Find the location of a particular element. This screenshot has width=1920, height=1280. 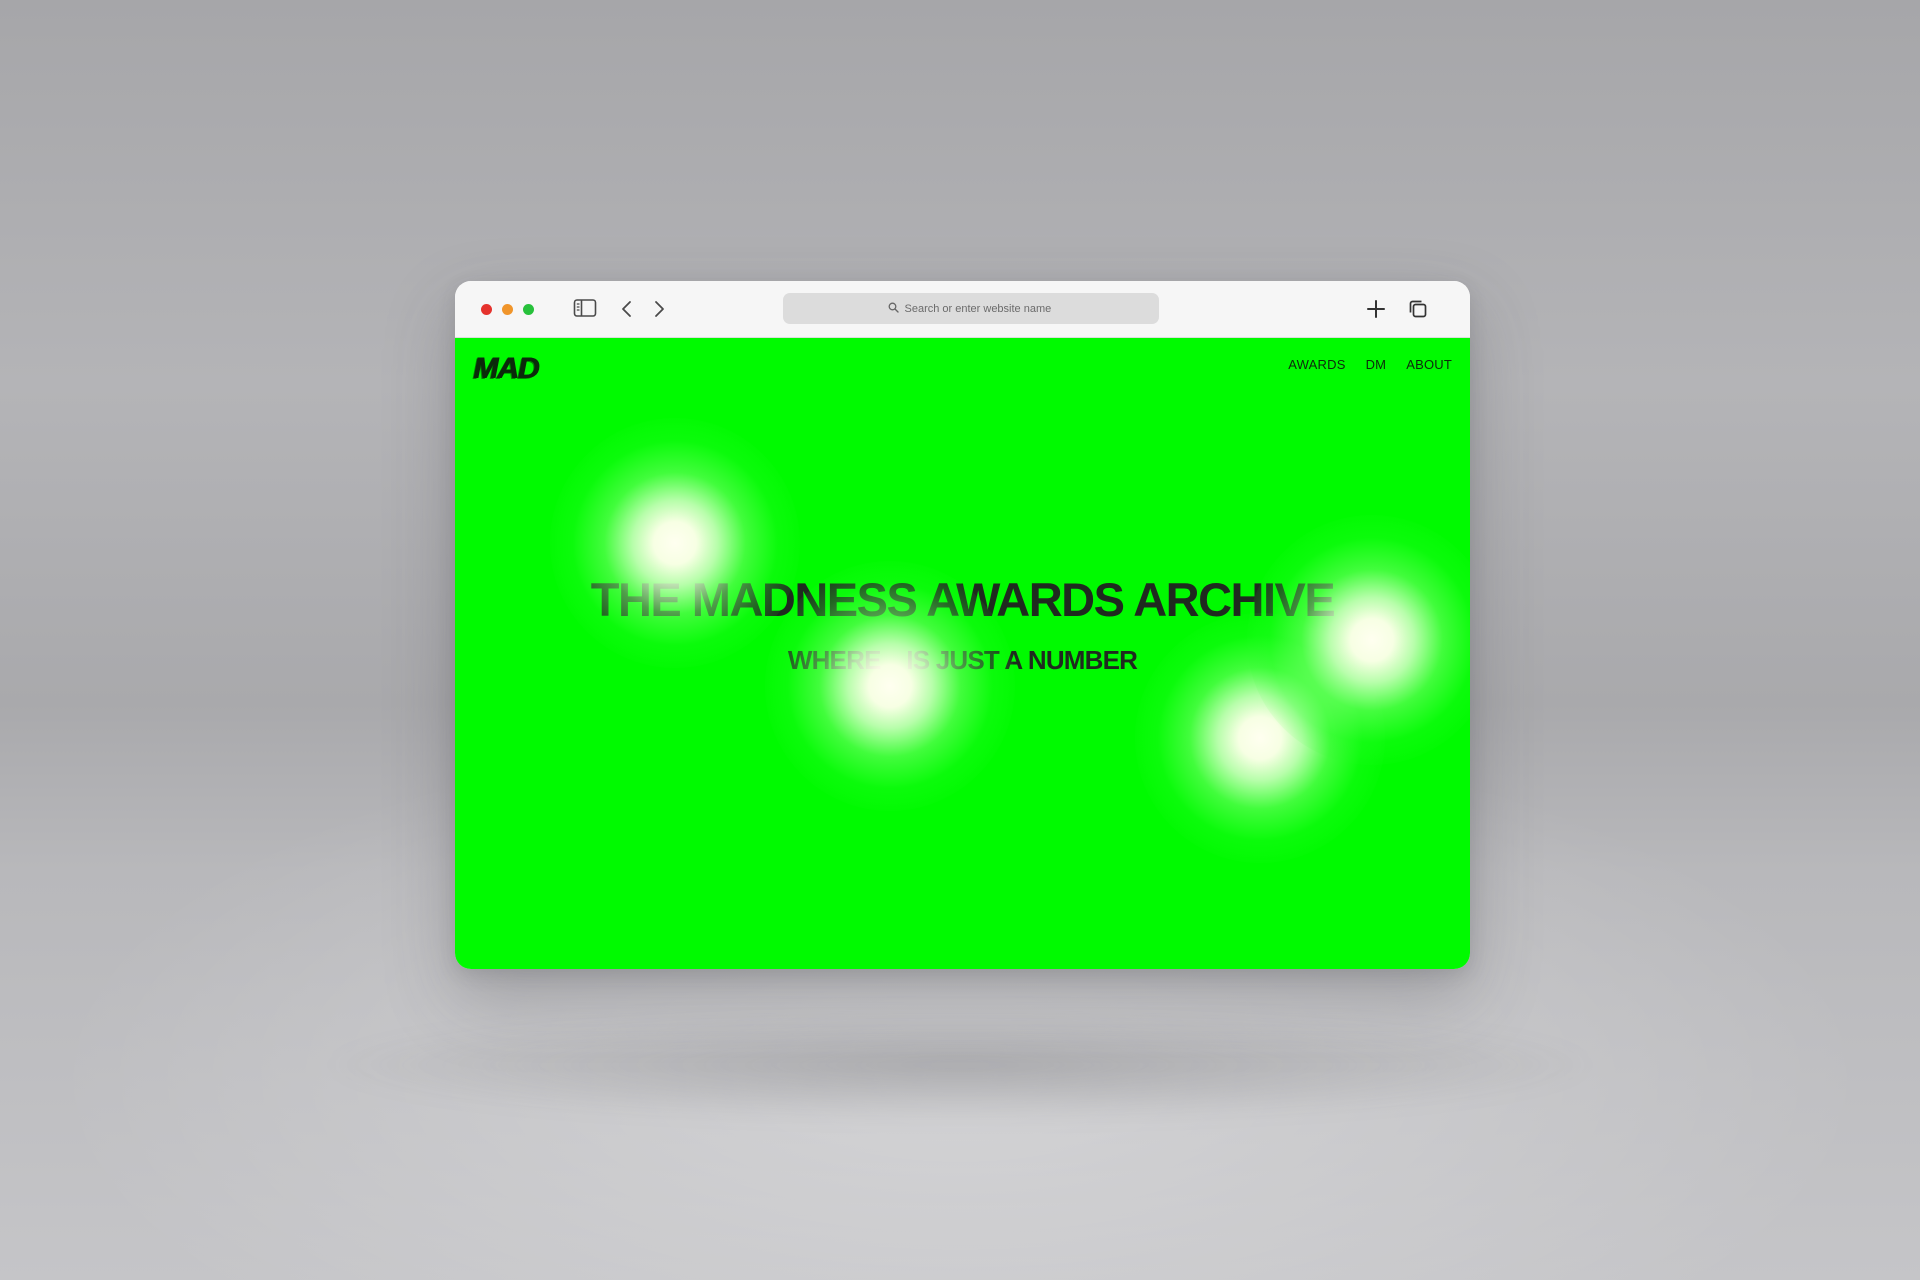

chevron-left-icon is located at coordinates (627, 309).